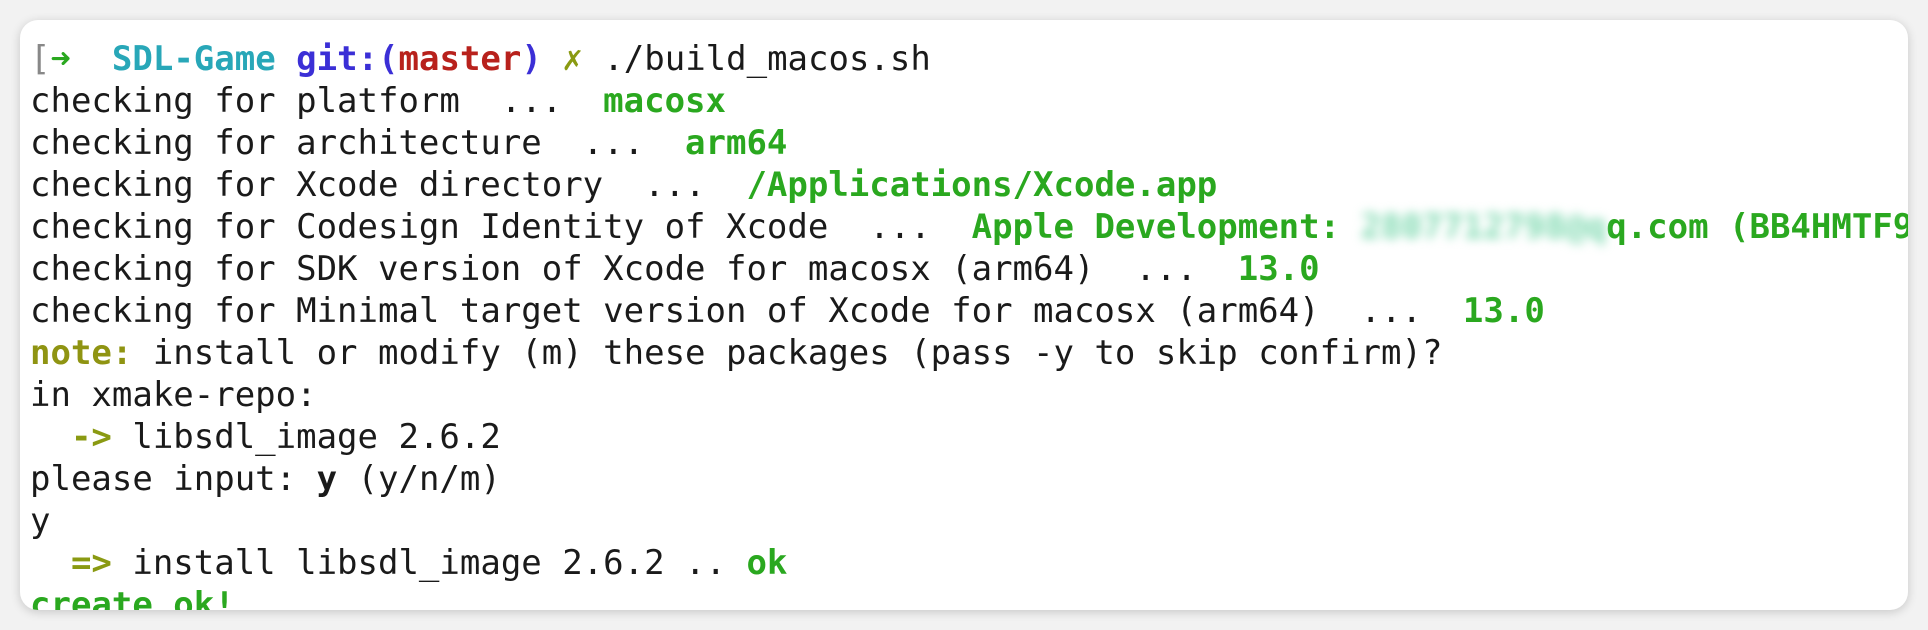 The height and width of the screenshot is (630, 1928). What do you see at coordinates (60, 59) in the screenshot?
I see `prompt-arrow-icon: ➜` at bounding box center [60, 59].